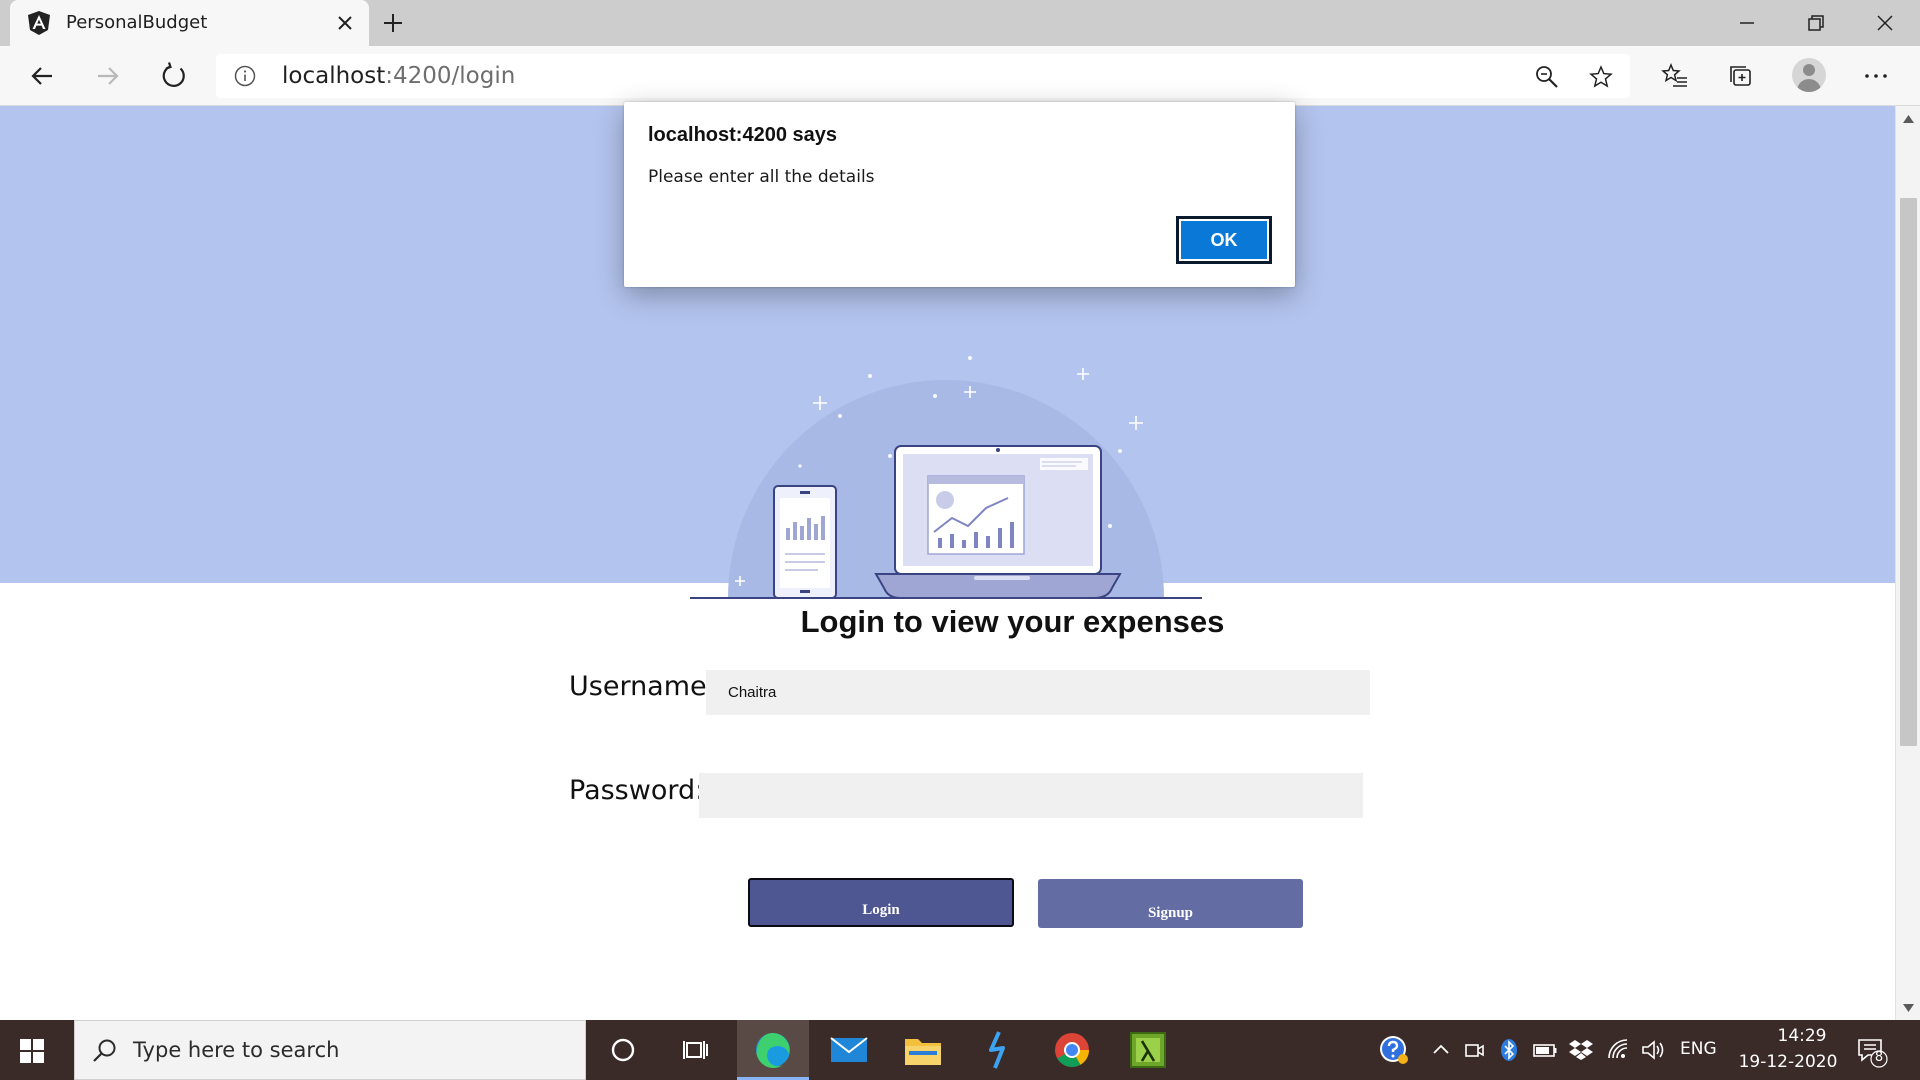 The width and height of the screenshot is (1920, 1080). Describe the element at coordinates (1441, 1050) in the screenshot. I see `show-hidden-icons-chevron-icon` at that location.